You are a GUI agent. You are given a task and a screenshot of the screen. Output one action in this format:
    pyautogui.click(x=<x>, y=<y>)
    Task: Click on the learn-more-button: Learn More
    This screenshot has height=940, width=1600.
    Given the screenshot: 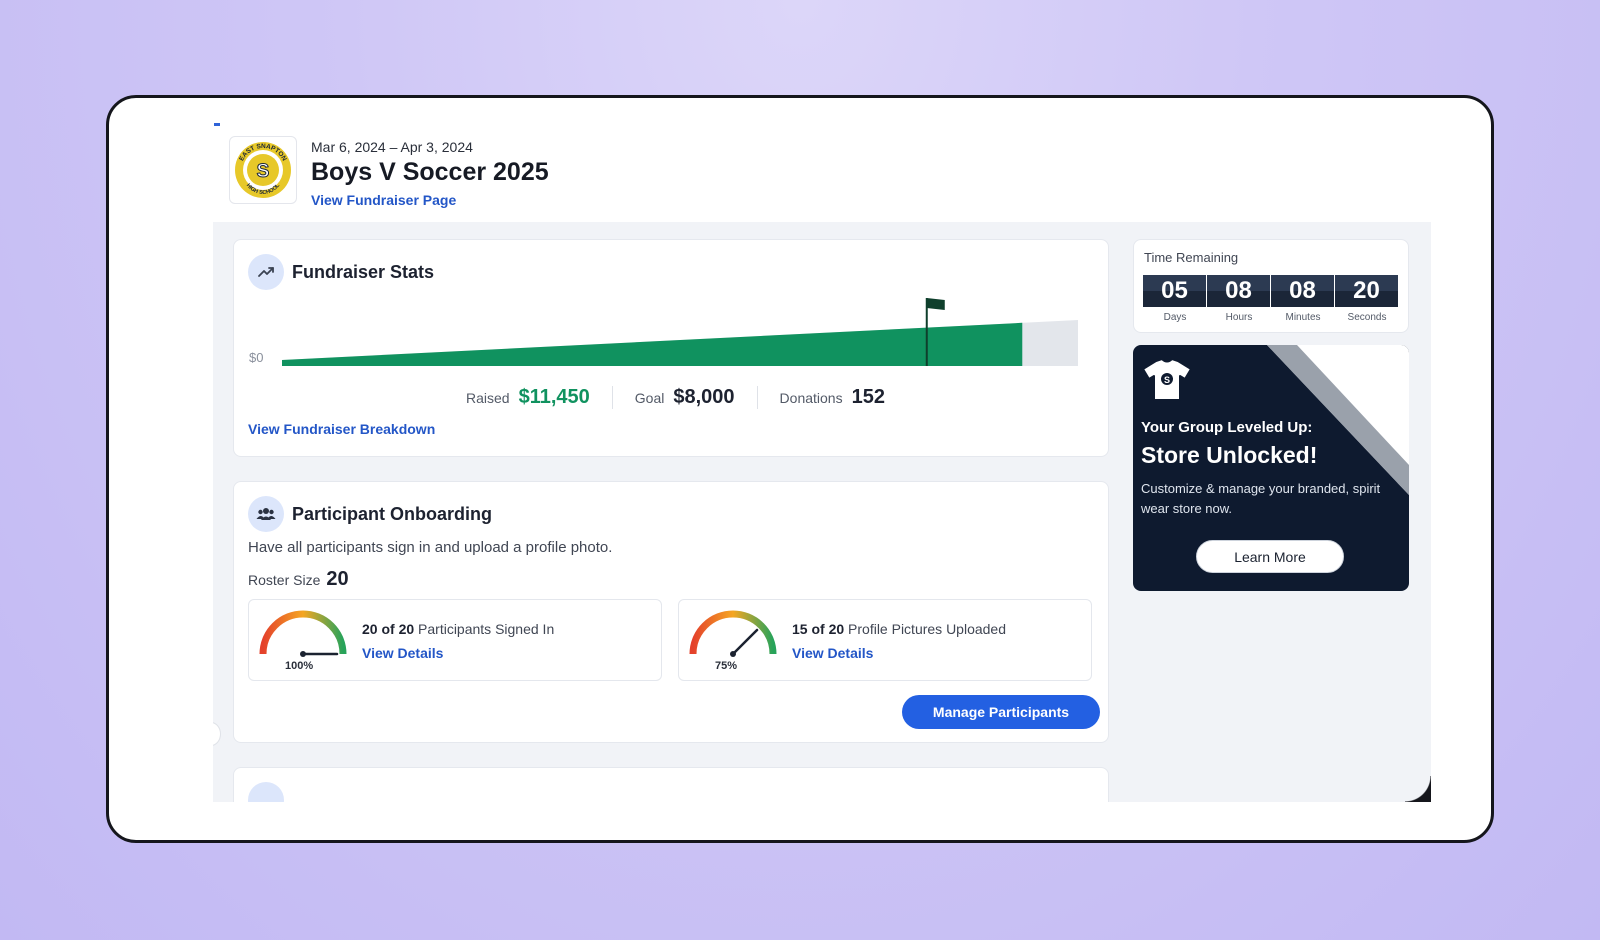 What is the action you would take?
    pyautogui.click(x=1270, y=556)
    